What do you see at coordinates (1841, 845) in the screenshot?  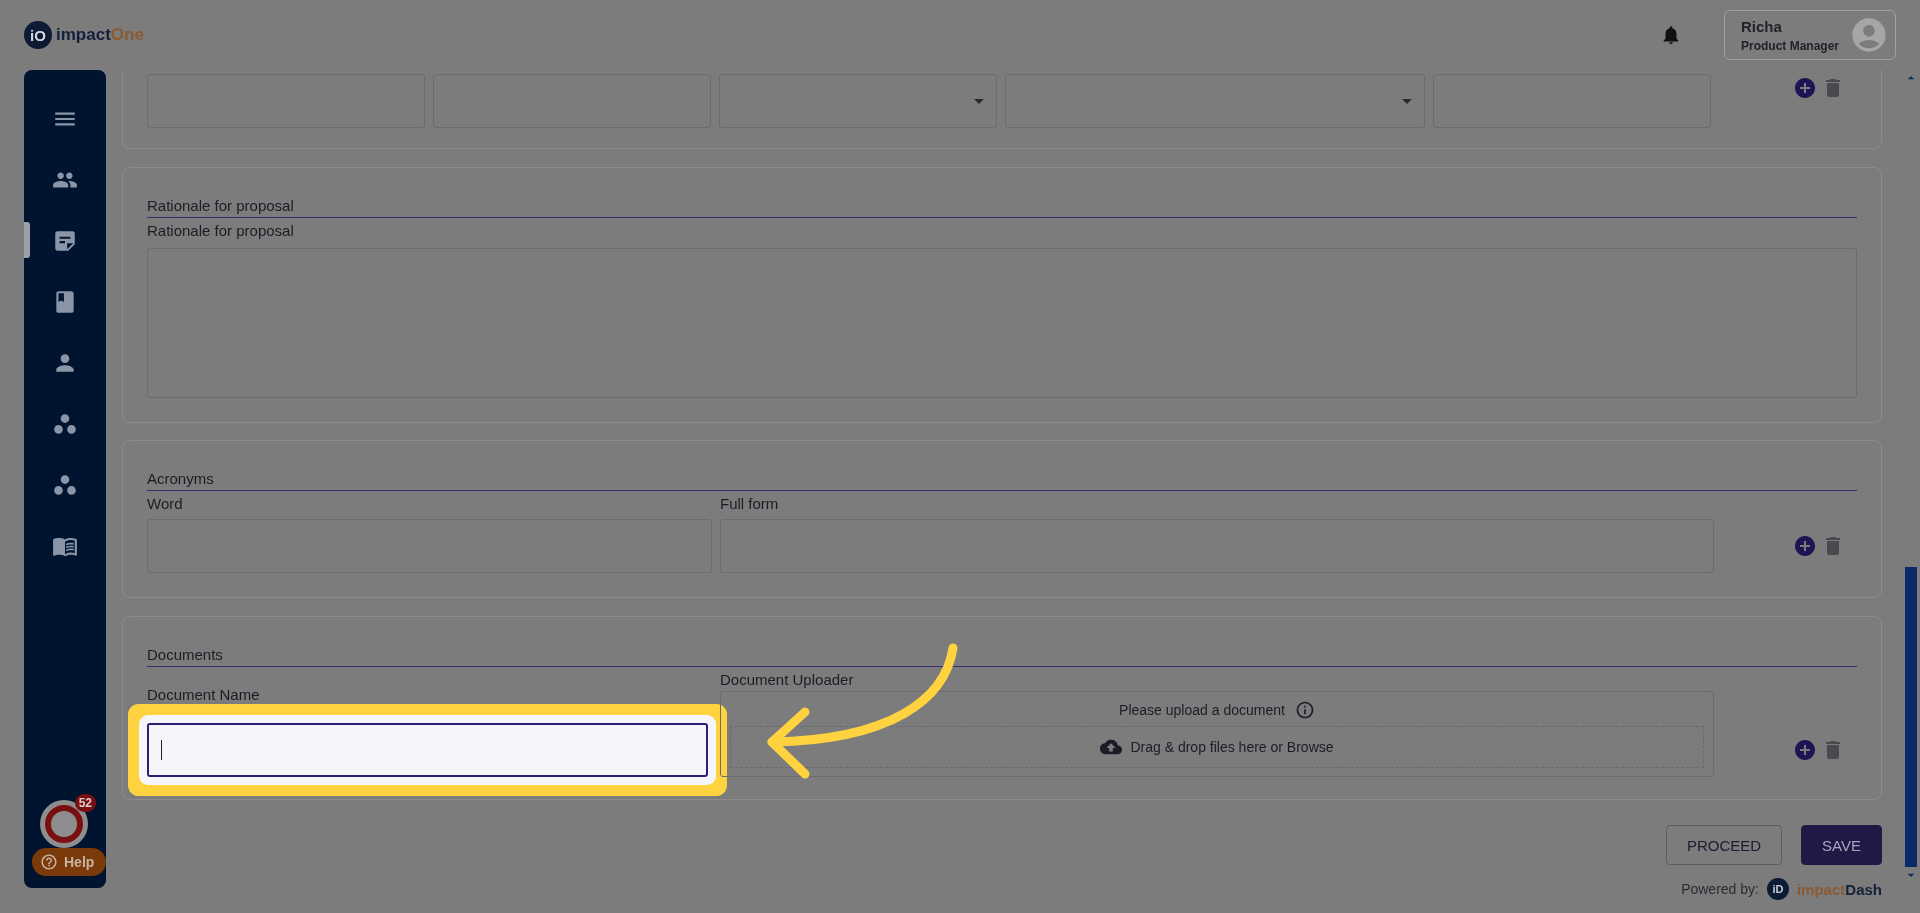 I see `save-button: SAVE` at bounding box center [1841, 845].